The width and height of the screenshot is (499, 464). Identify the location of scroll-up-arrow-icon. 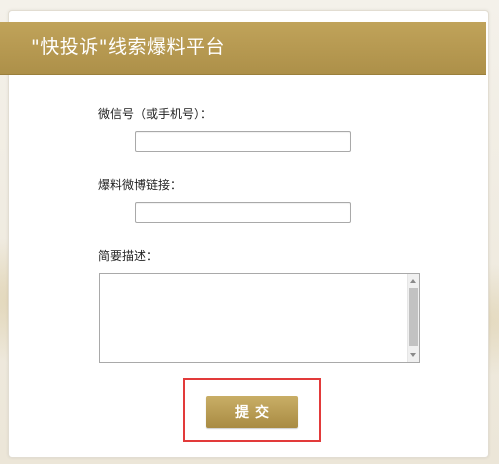
(413, 281).